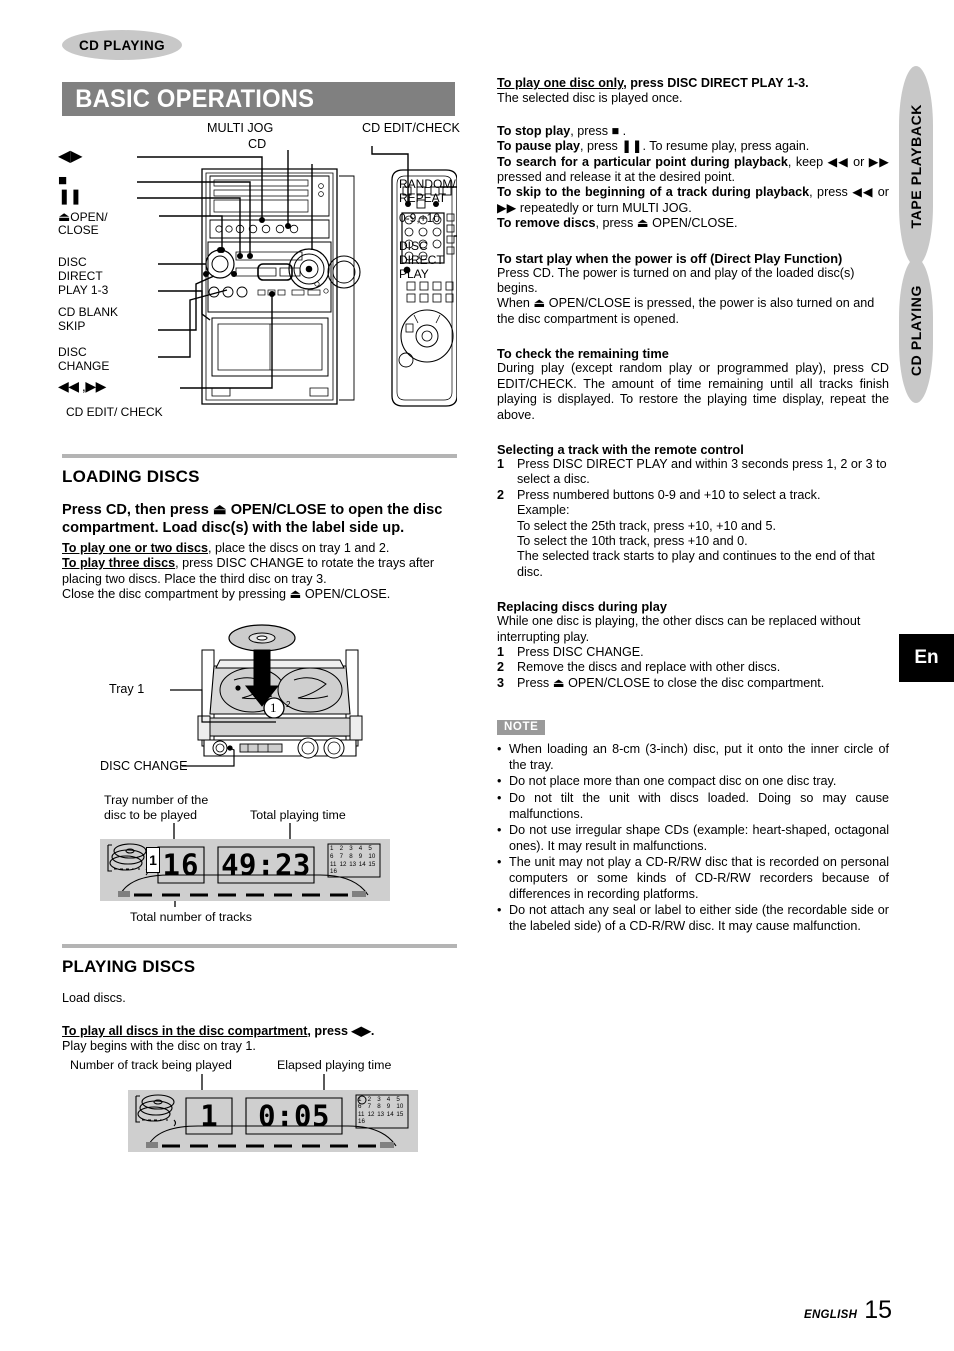  What do you see at coordinates (539, 146) in the screenshot?
I see `op-pause-lead: To pause play` at bounding box center [539, 146].